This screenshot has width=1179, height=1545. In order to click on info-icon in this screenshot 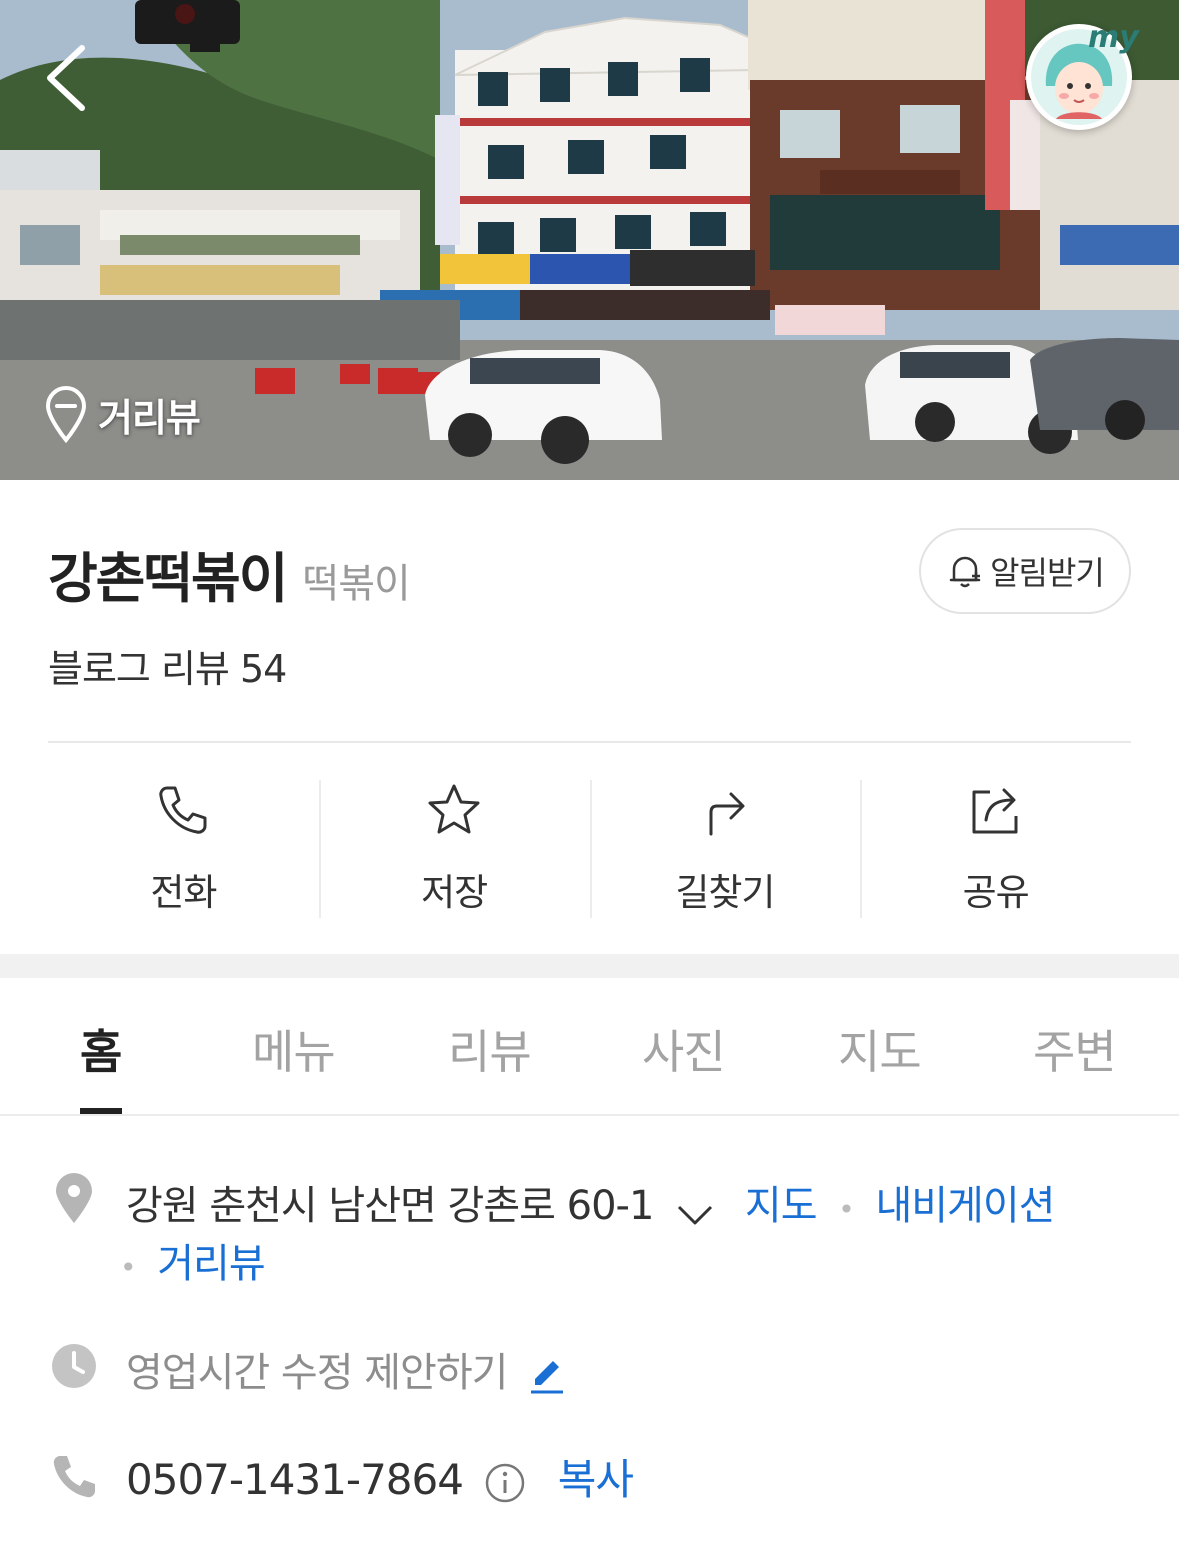, I will do `click(505, 1483)`.